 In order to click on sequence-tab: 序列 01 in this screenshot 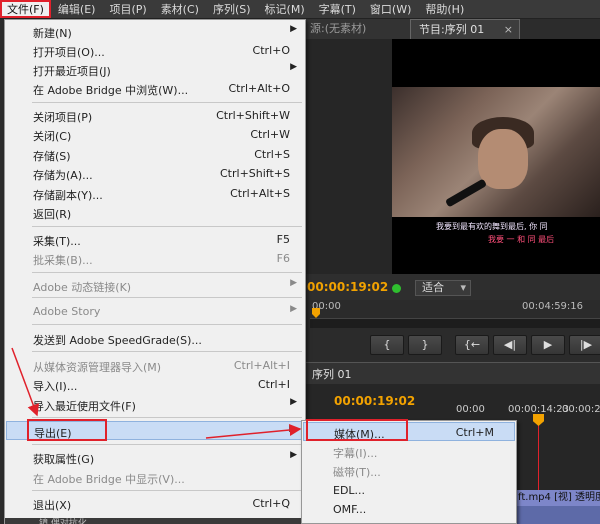, I will do `click(332, 374)`.